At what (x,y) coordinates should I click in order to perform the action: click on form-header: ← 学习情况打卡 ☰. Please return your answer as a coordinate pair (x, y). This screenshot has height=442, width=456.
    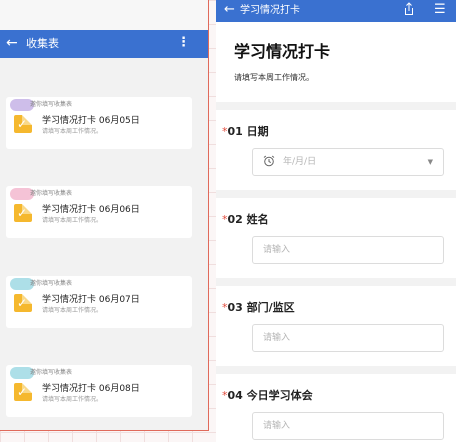
    Looking at the image, I should click on (336, 11).